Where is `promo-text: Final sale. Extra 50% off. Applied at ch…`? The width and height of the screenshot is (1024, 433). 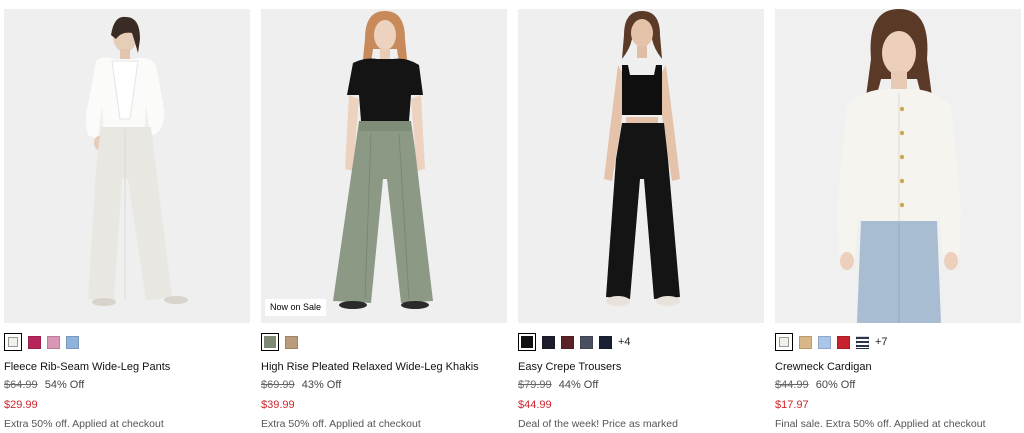
promo-text: Final sale. Extra 50% off. Applied at ch… is located at coordinates (880, 424).